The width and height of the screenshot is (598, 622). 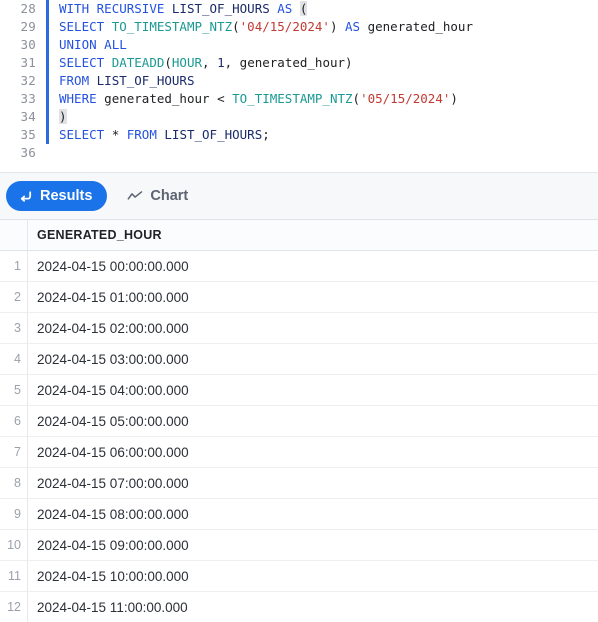 I want to click on table-cell-generated-hour: 2024-04-15 05:00:00.000, so click(x=313, y=421).